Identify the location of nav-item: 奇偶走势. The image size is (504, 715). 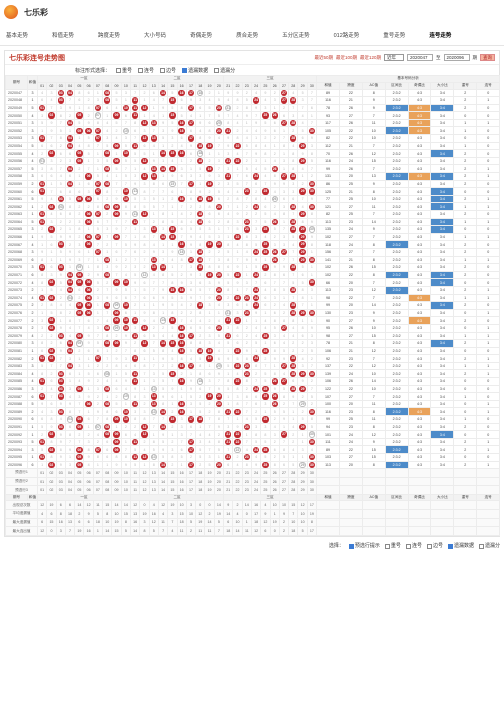
(201, 35).